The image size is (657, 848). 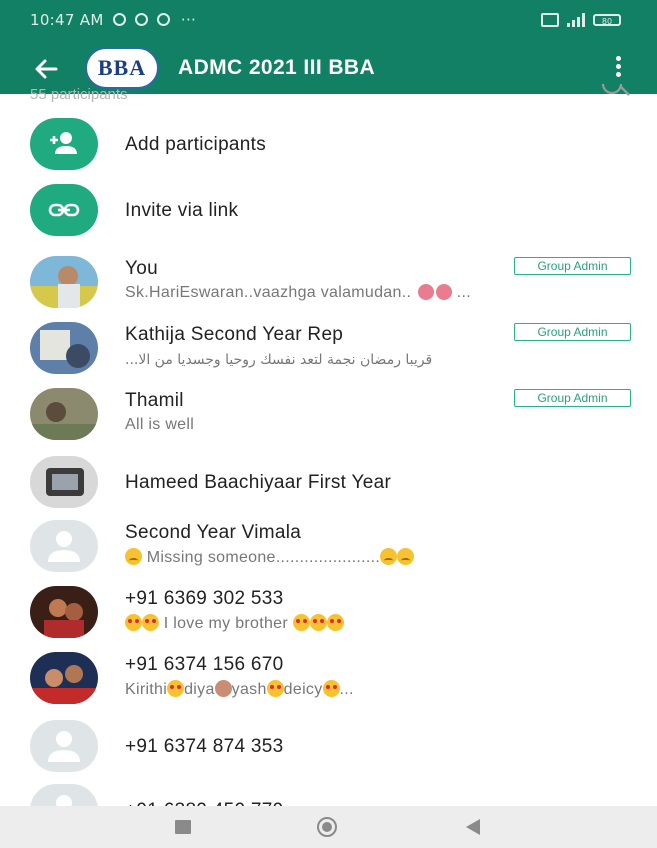 I want to click on battery-icon: 80, so click(x=607, y=20).